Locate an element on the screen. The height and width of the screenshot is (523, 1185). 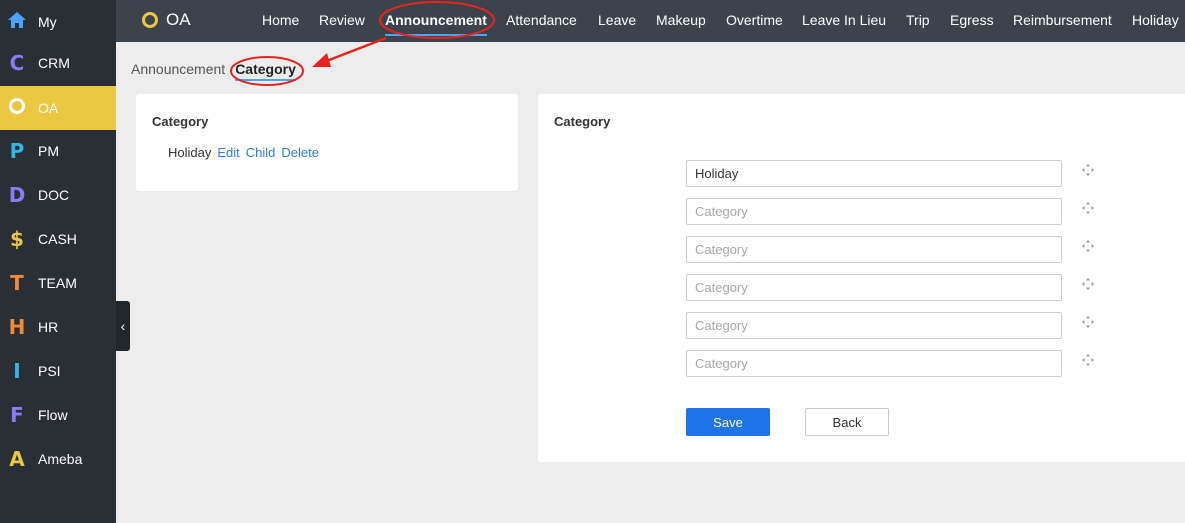
doc-letter-icon: D is located at coordinates (17, 195).